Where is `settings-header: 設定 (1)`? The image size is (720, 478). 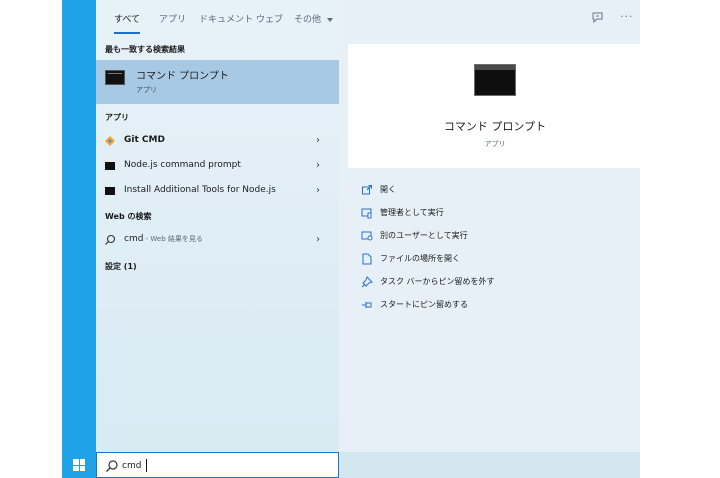 settings-header: 設定 (1) is located at coordinates (121, 266).